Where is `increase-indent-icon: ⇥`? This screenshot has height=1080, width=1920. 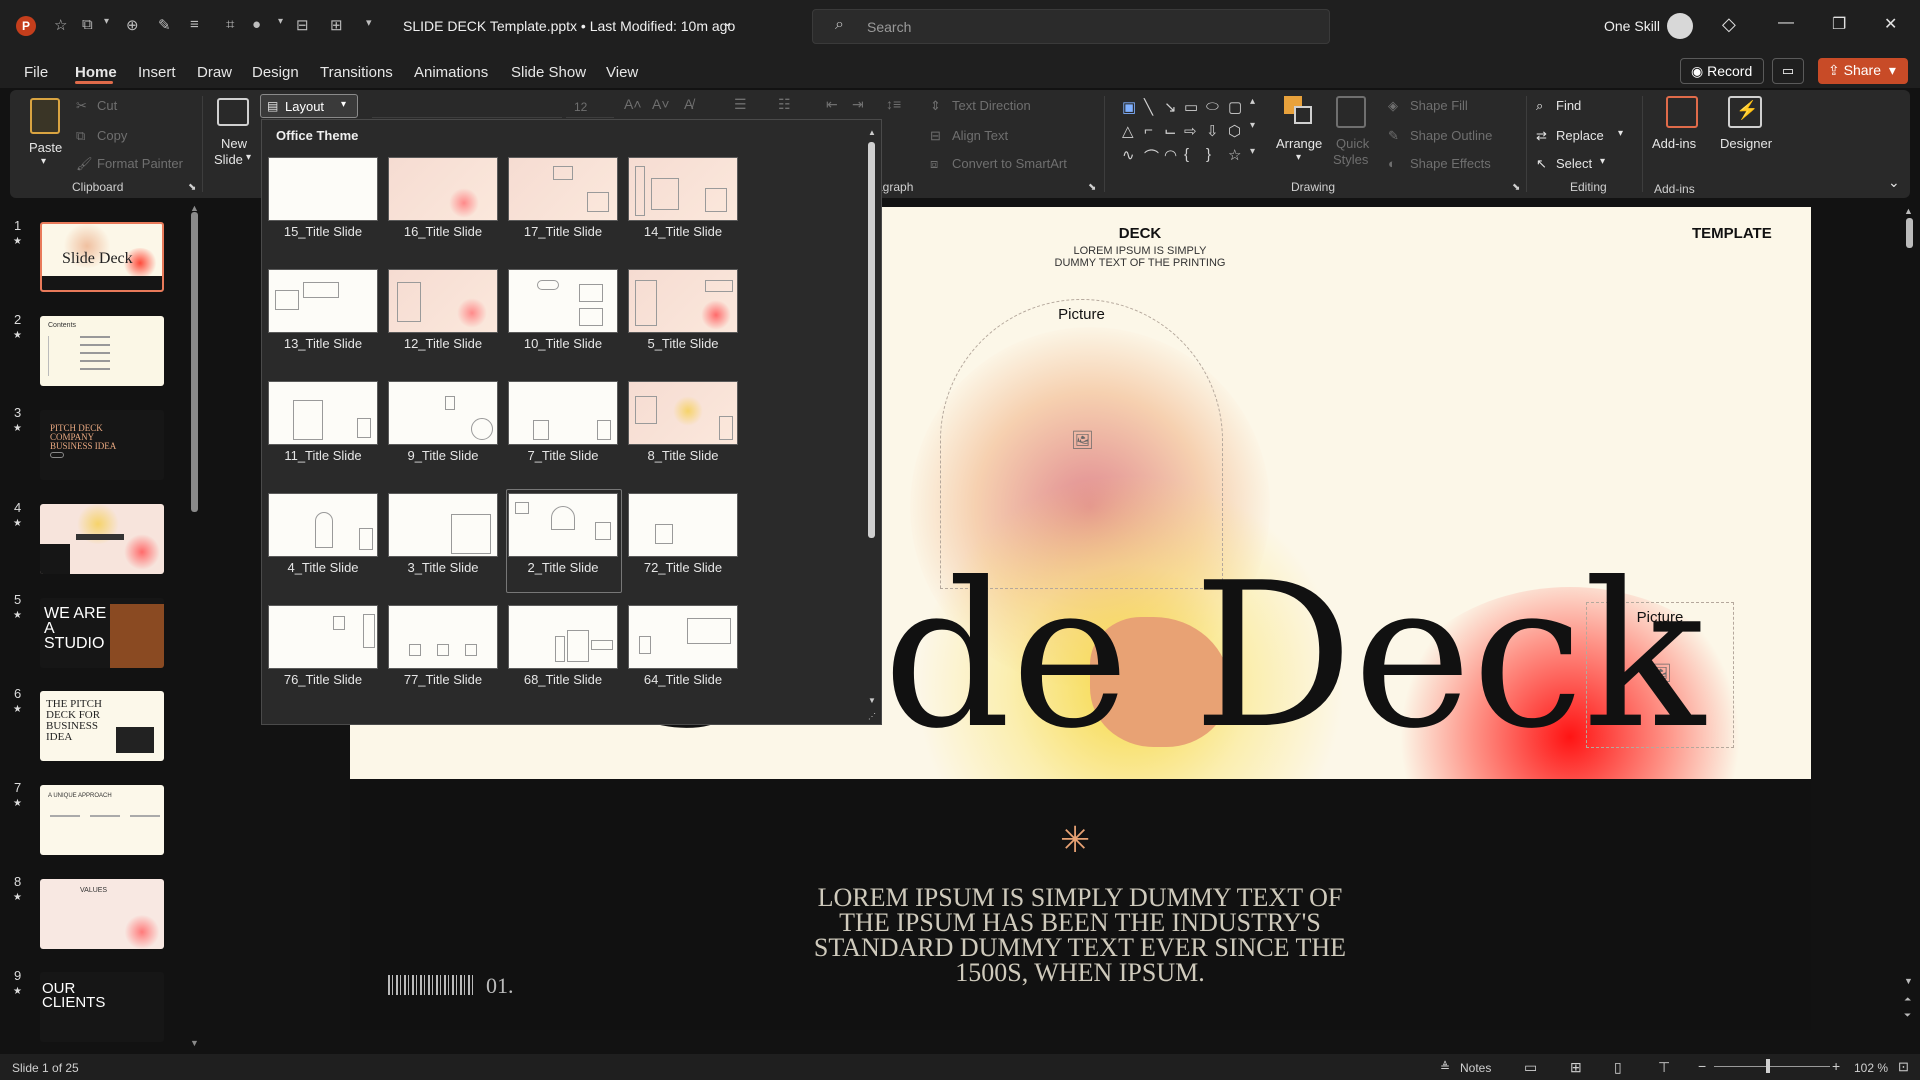
increase-indent-icon: ⇥ is located at coordinates (858, 104).